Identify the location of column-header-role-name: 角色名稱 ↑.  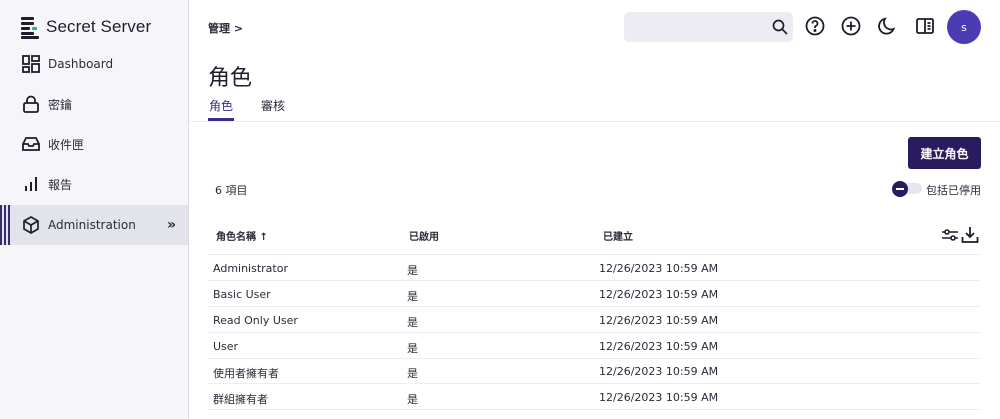
(242, 235).